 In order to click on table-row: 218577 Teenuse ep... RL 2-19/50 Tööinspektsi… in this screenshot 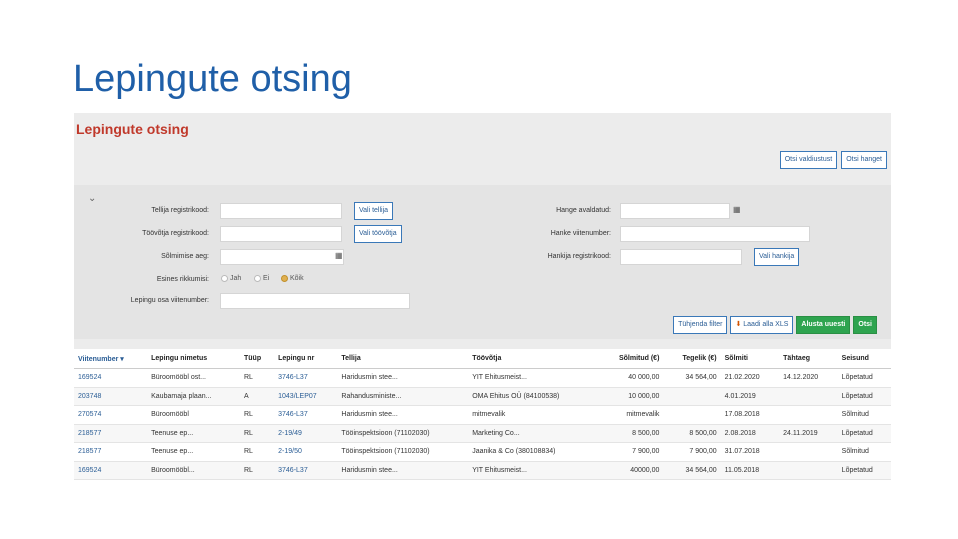, I will do `click(482, 452)`.